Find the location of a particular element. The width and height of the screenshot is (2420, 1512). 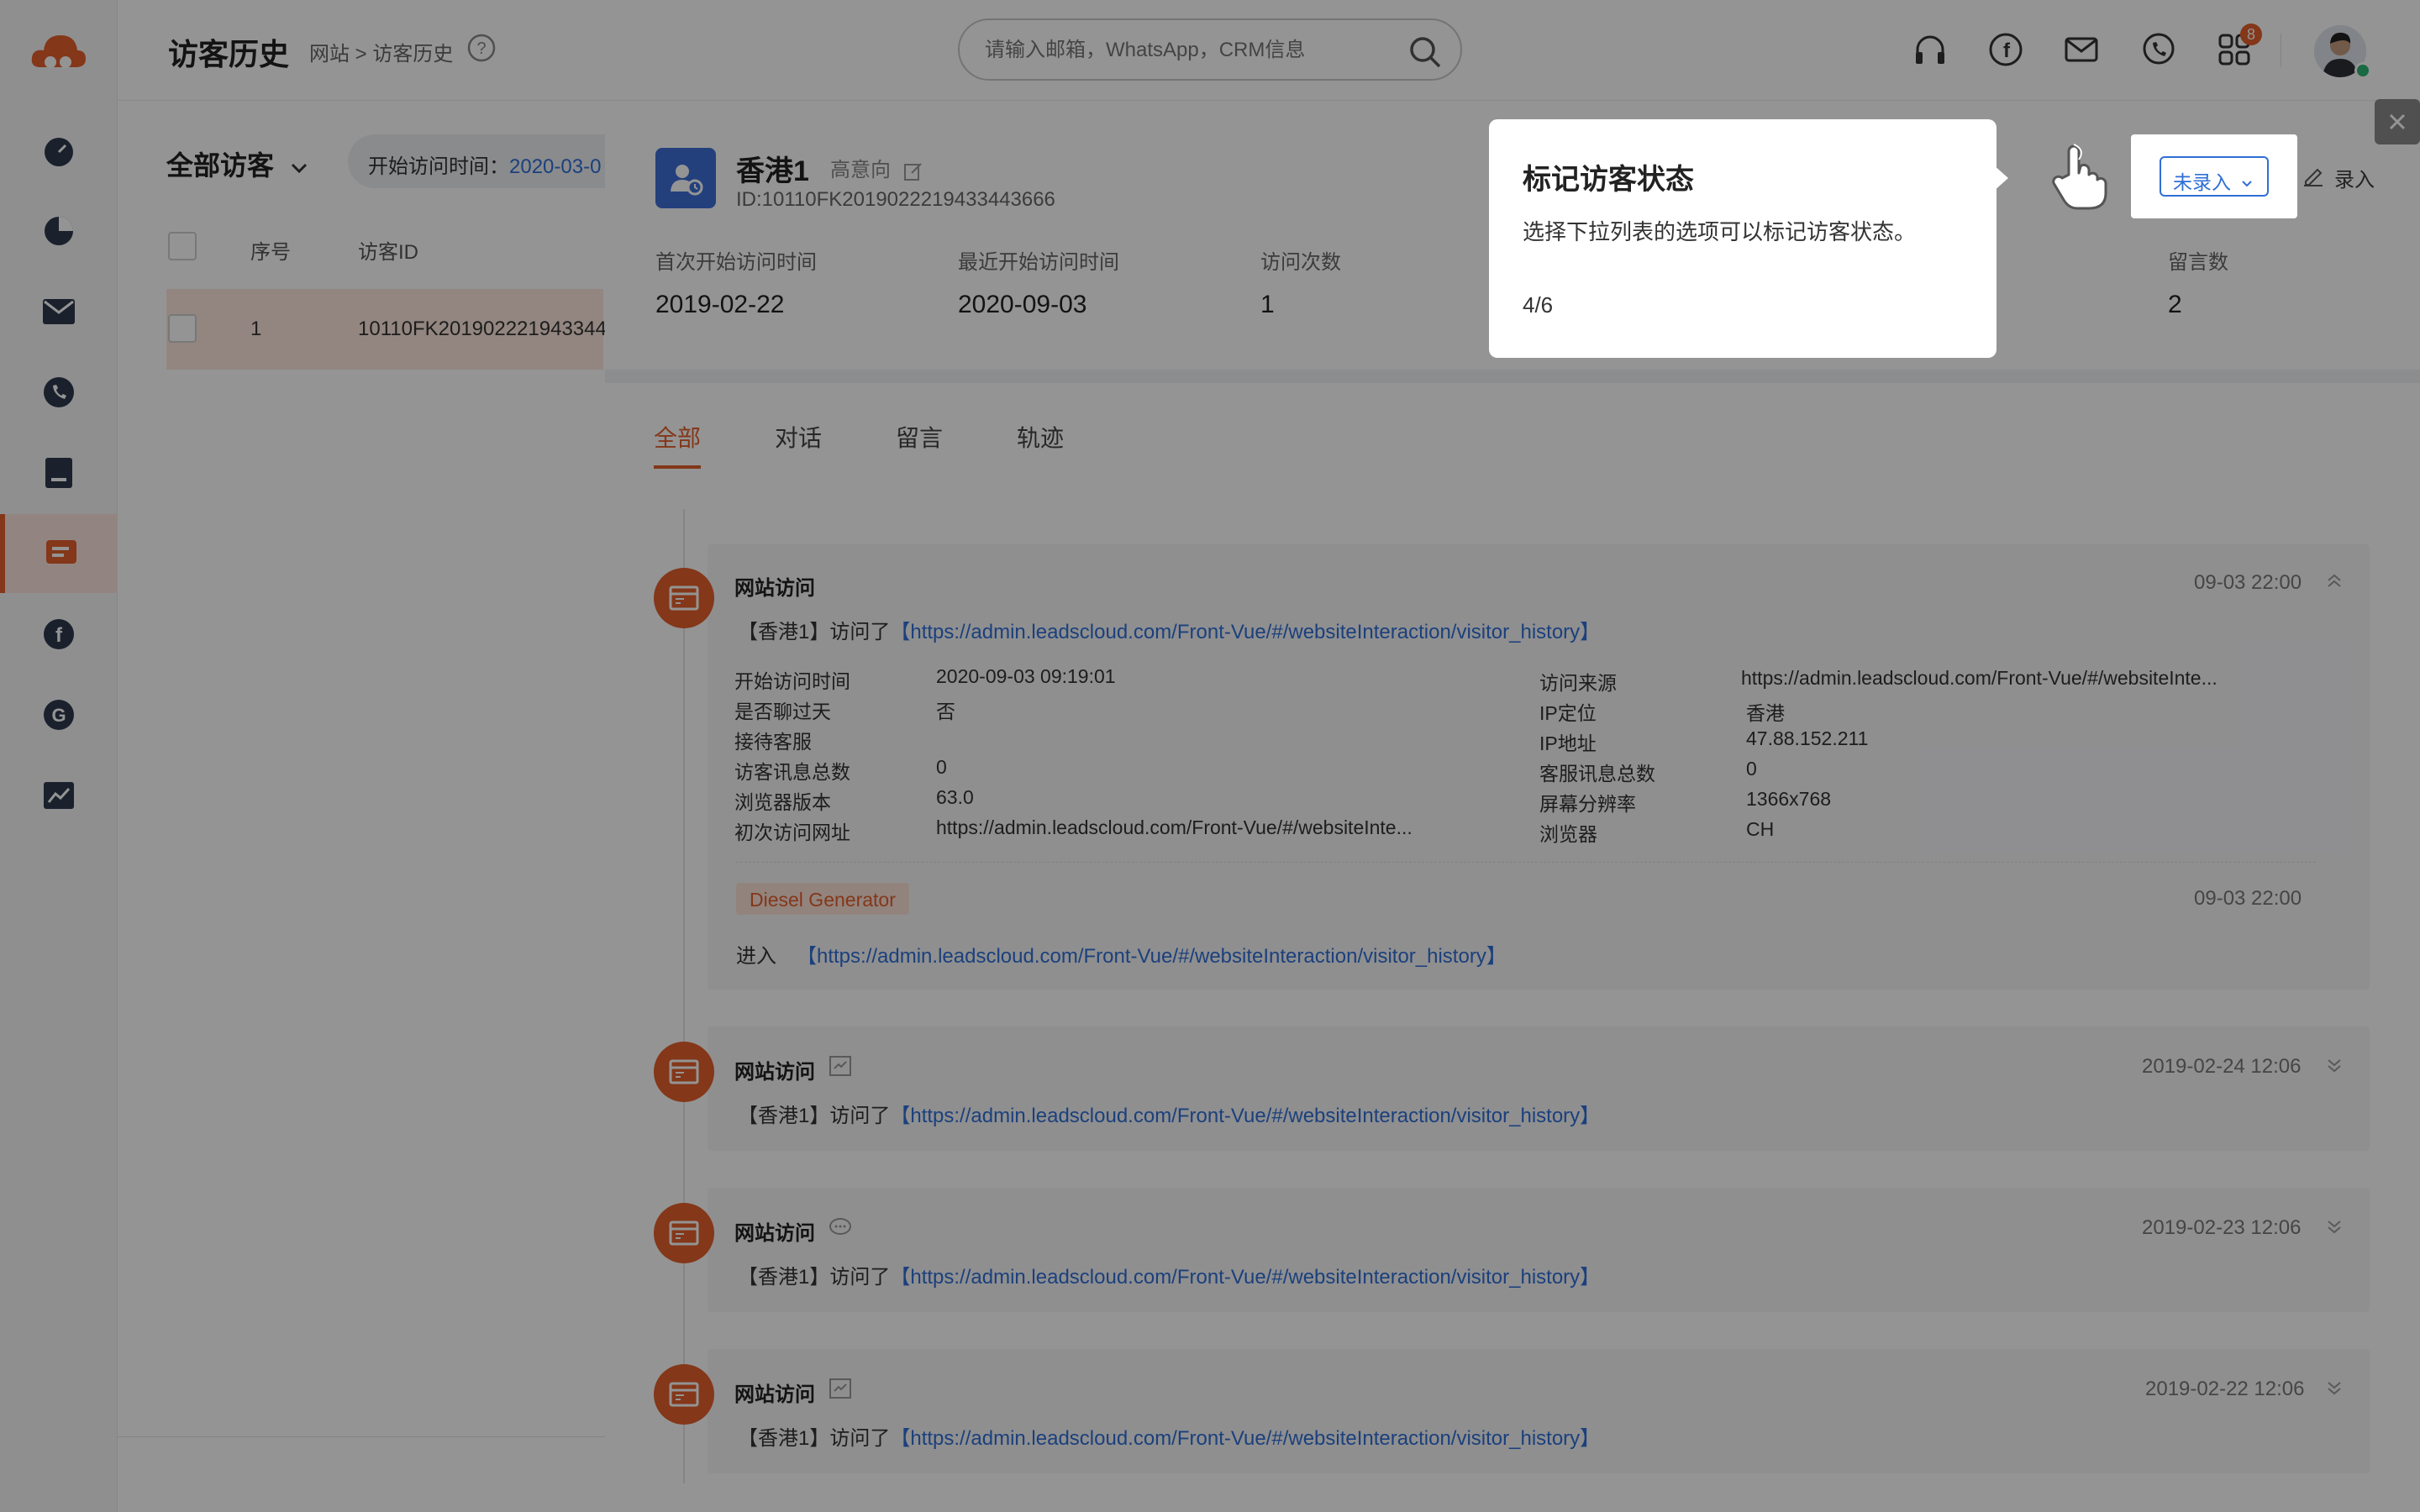

tooltip-description: 选择下拉列表的选项可以标记访客状态。 is located at coordinates (1720, 231).